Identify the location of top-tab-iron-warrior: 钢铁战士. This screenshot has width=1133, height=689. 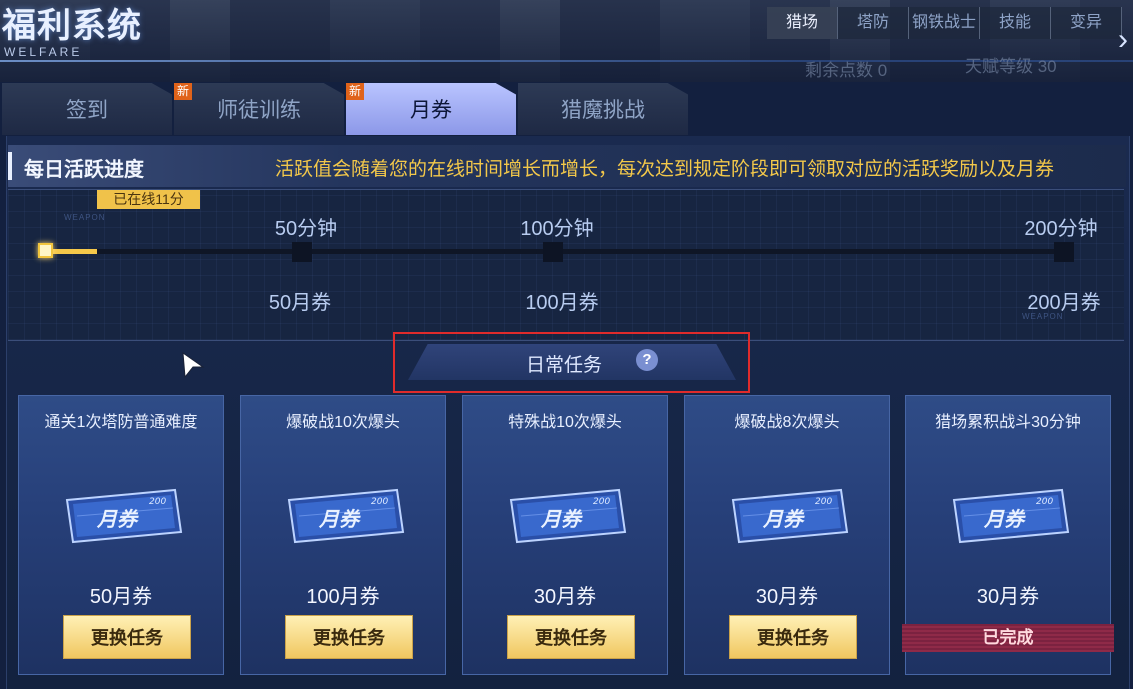
(944, 23).